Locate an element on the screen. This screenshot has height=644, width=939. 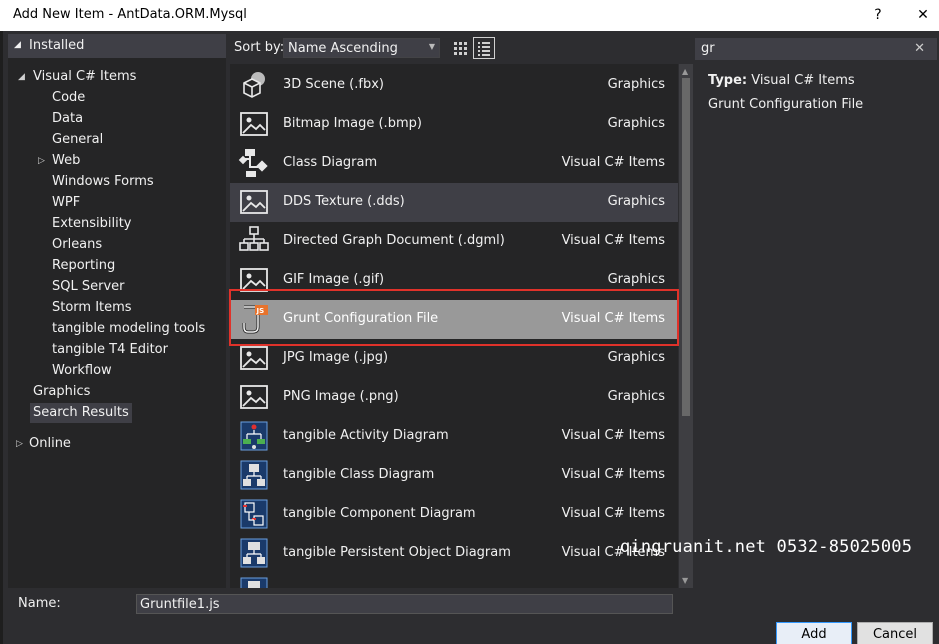
list-scrollbar: ▲ ▼ is located at coordinates (686, 326).